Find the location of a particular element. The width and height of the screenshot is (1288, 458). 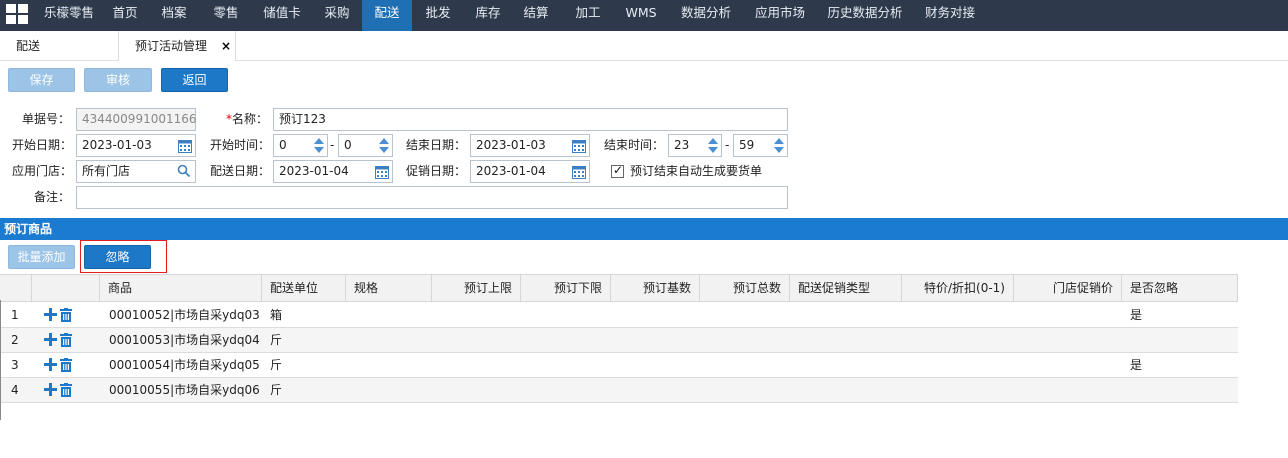

name-field: 预订123 is located at coordinates (530, 119).